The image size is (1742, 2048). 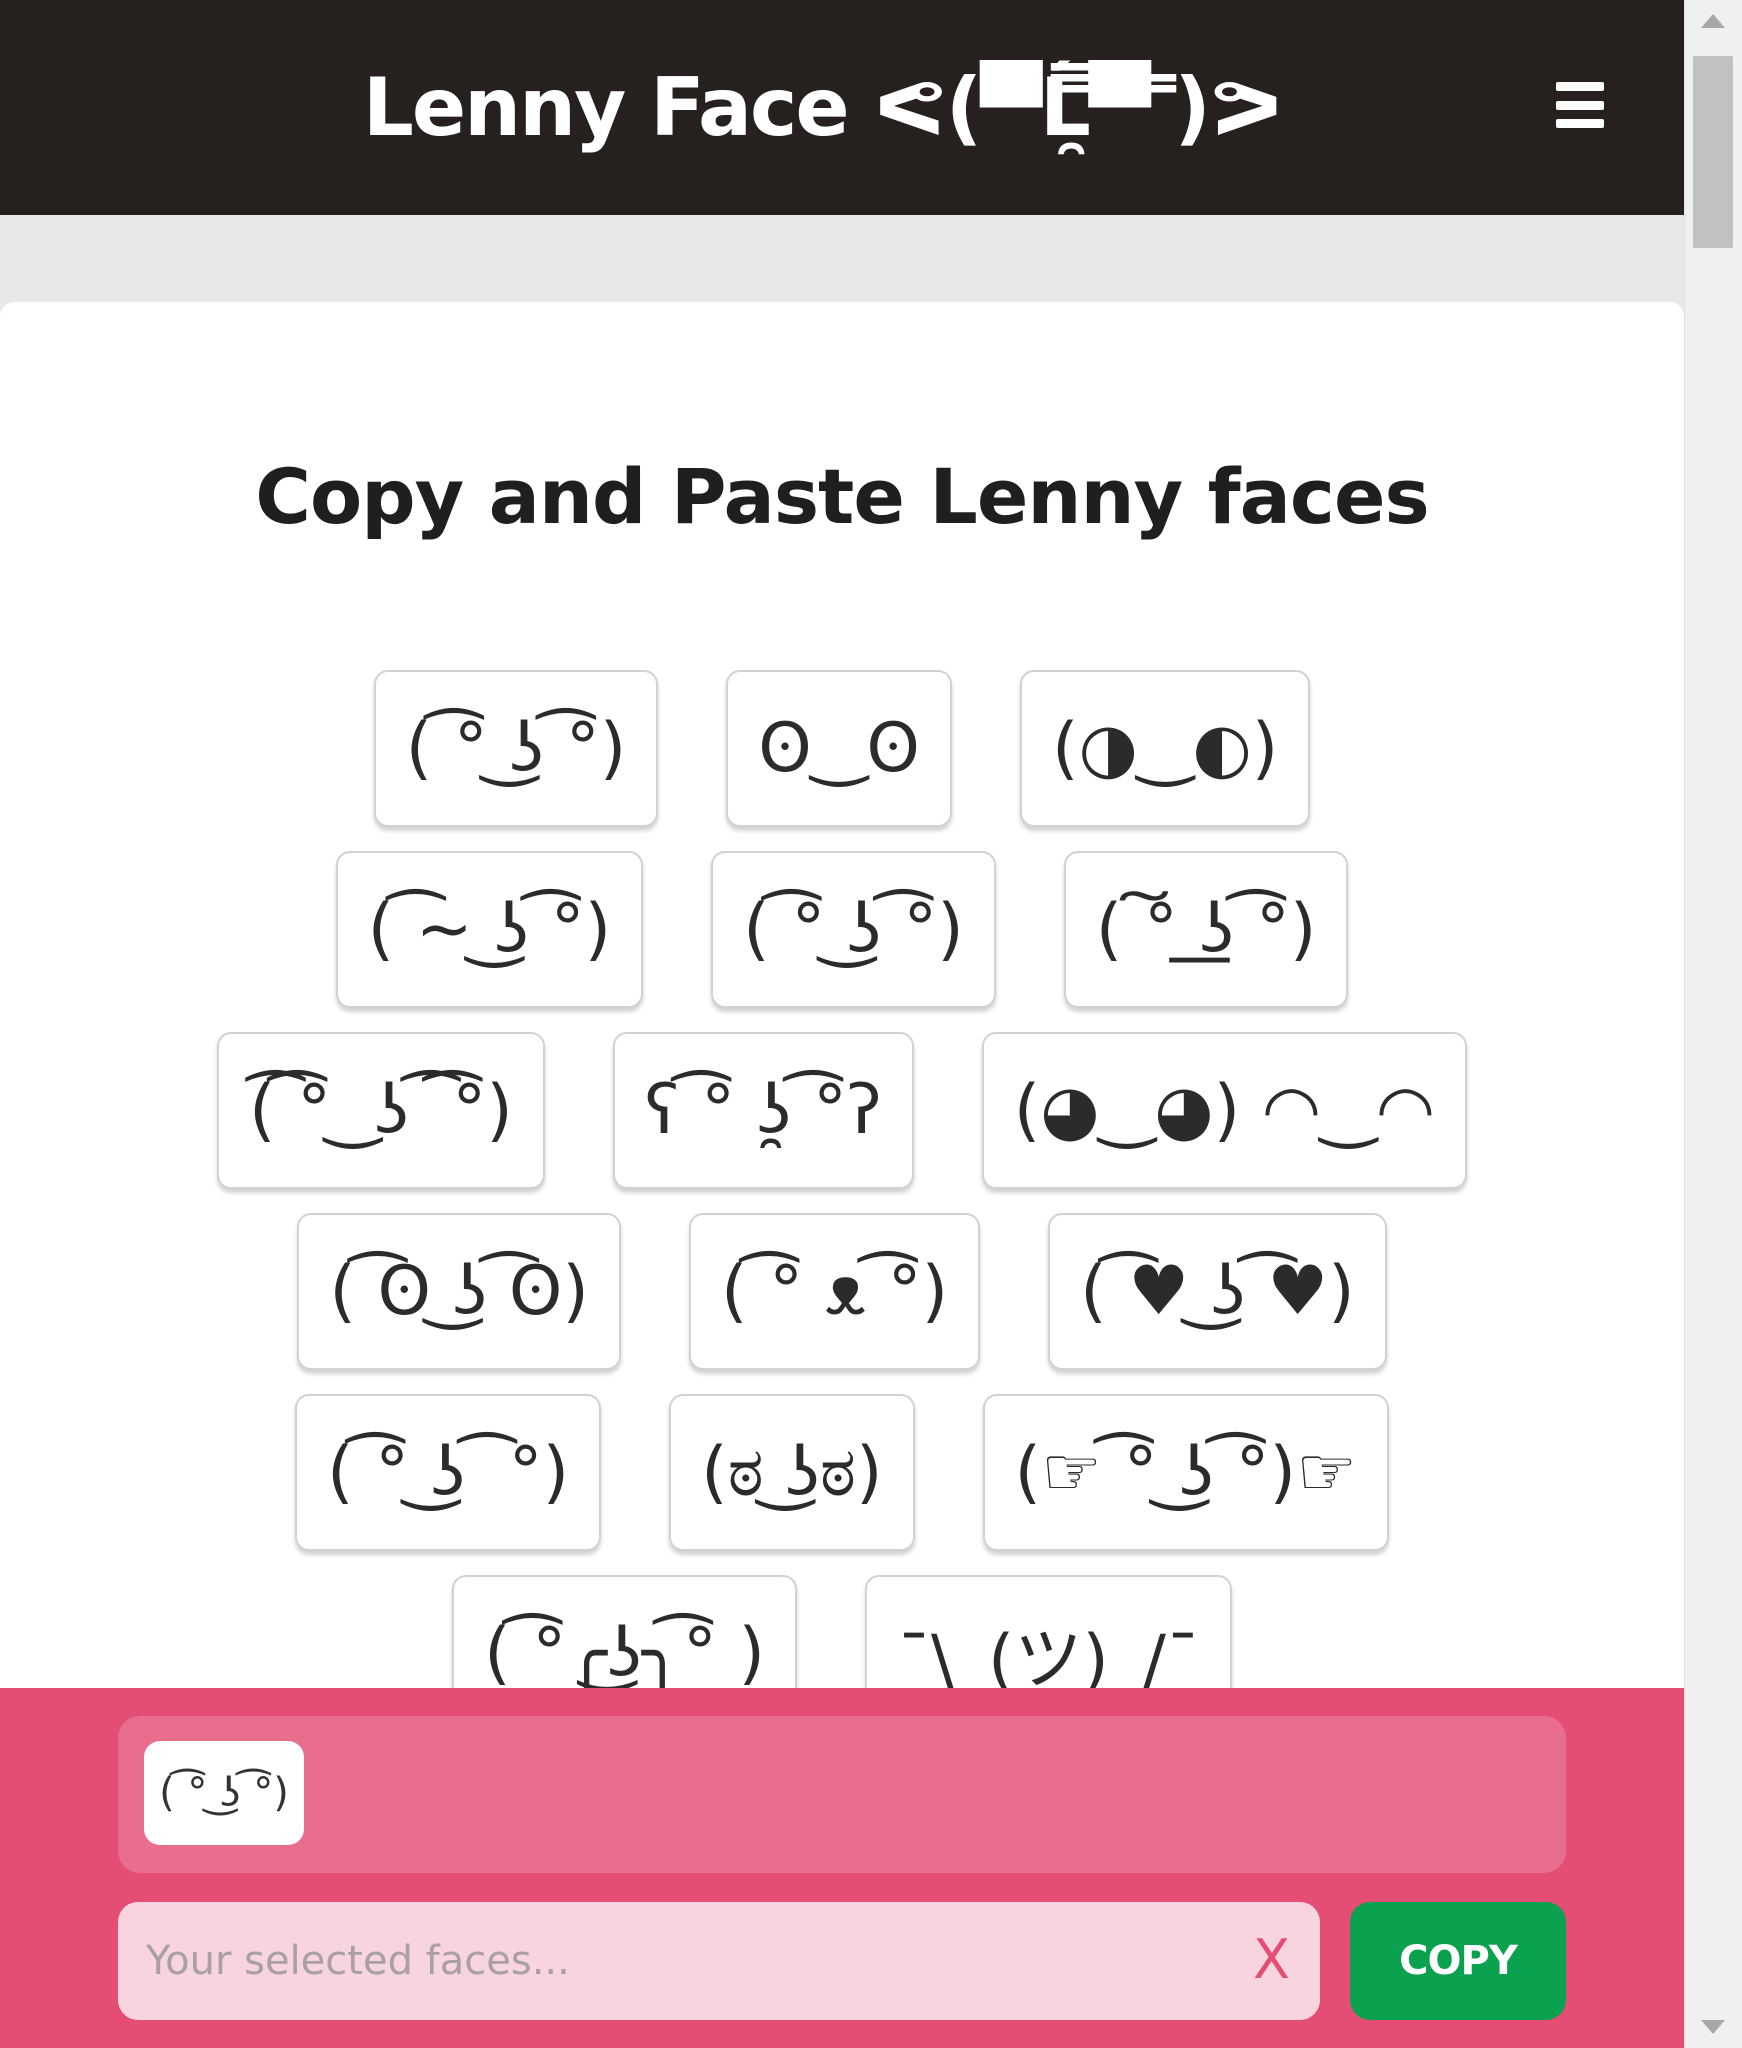 I want to click on face-button: (͡ ͡° ͜ ʖ ͡ ͡°), so click(x=380, y=1110).